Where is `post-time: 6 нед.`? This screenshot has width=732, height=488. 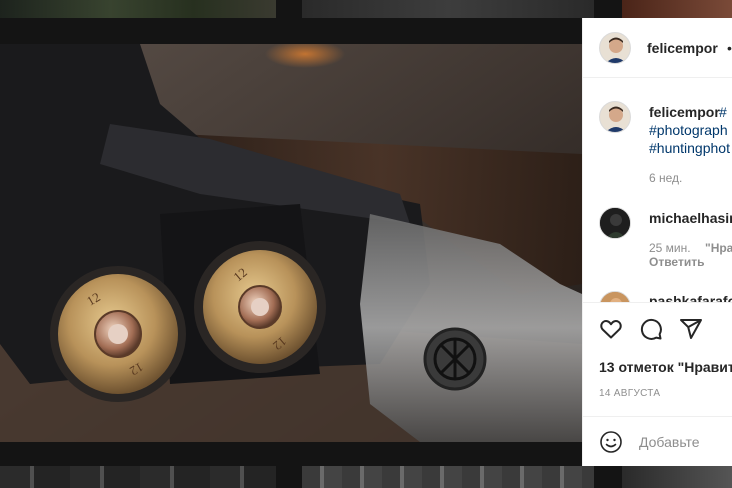
post-time: 6 нед. is located at coordinates (666, 178).